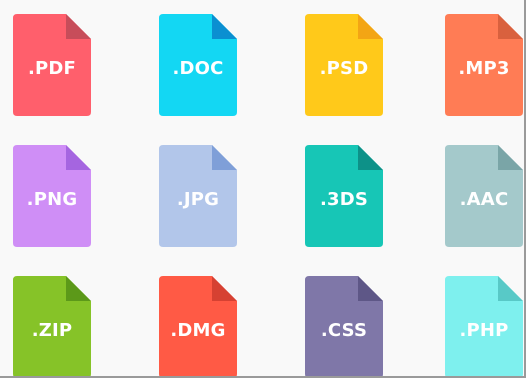 This screenshot has height=378, width=526. I want to click on file-extension-label: .PDF, so click(52, 68).